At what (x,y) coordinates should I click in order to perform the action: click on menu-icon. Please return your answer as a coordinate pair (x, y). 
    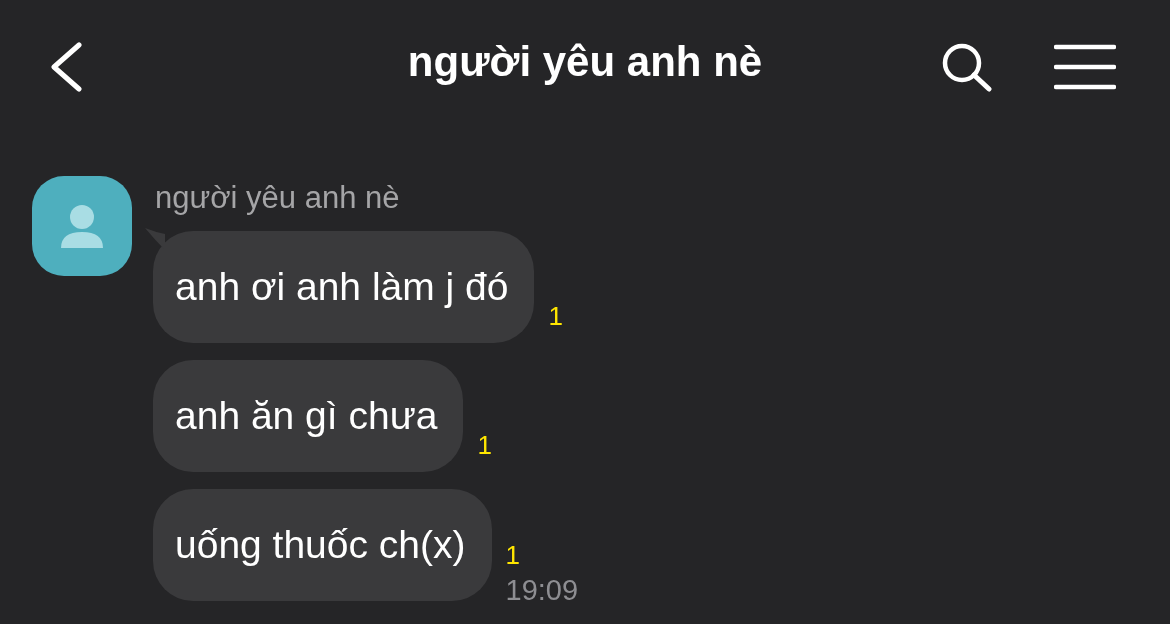
    Looking at the image, I should click on (1085, 67).